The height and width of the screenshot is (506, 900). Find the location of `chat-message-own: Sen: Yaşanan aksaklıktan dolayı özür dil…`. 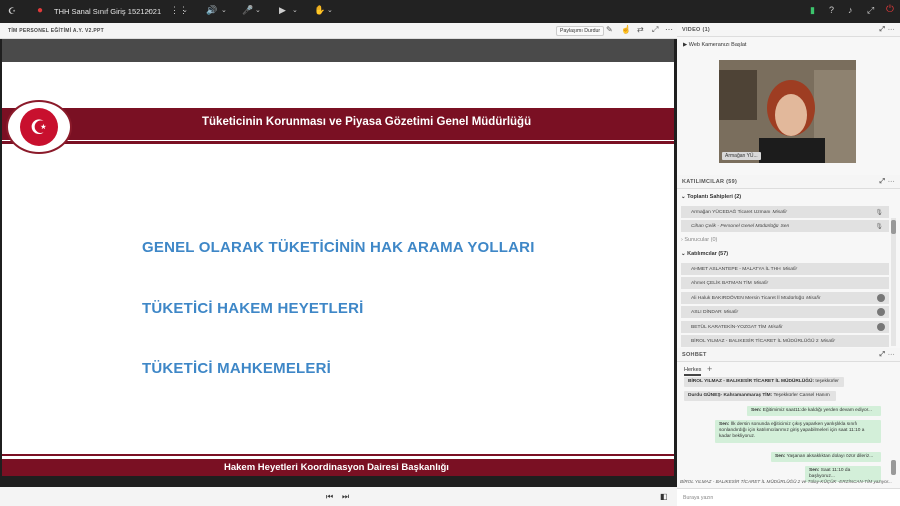

chat-message-own: Sen: Yaşanan aksaklıktan dolayı özür dil… is located at coordinates (826, 457).